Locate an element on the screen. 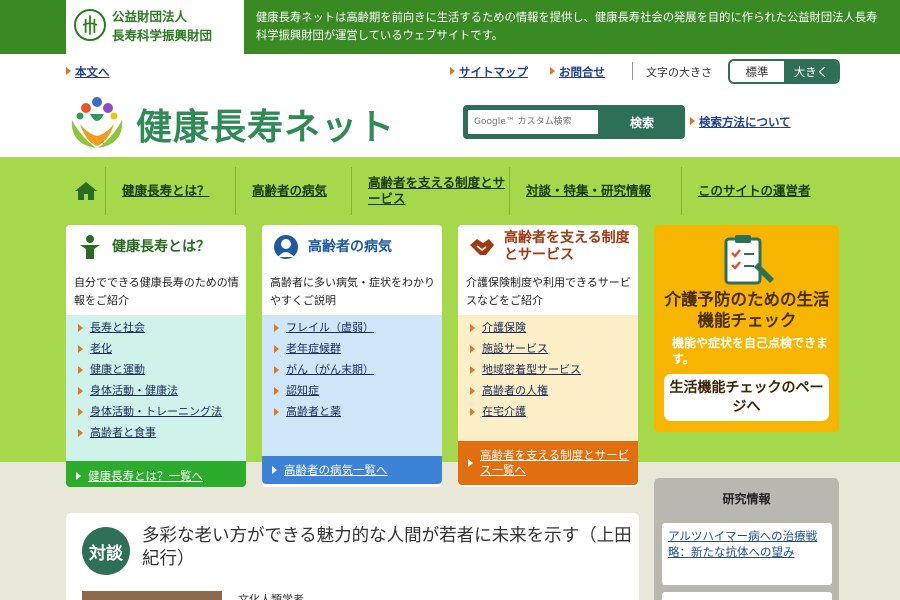 Image resolution: width=900 pixels, height=600 pixels. search-input is located at coordinates (533, 122).